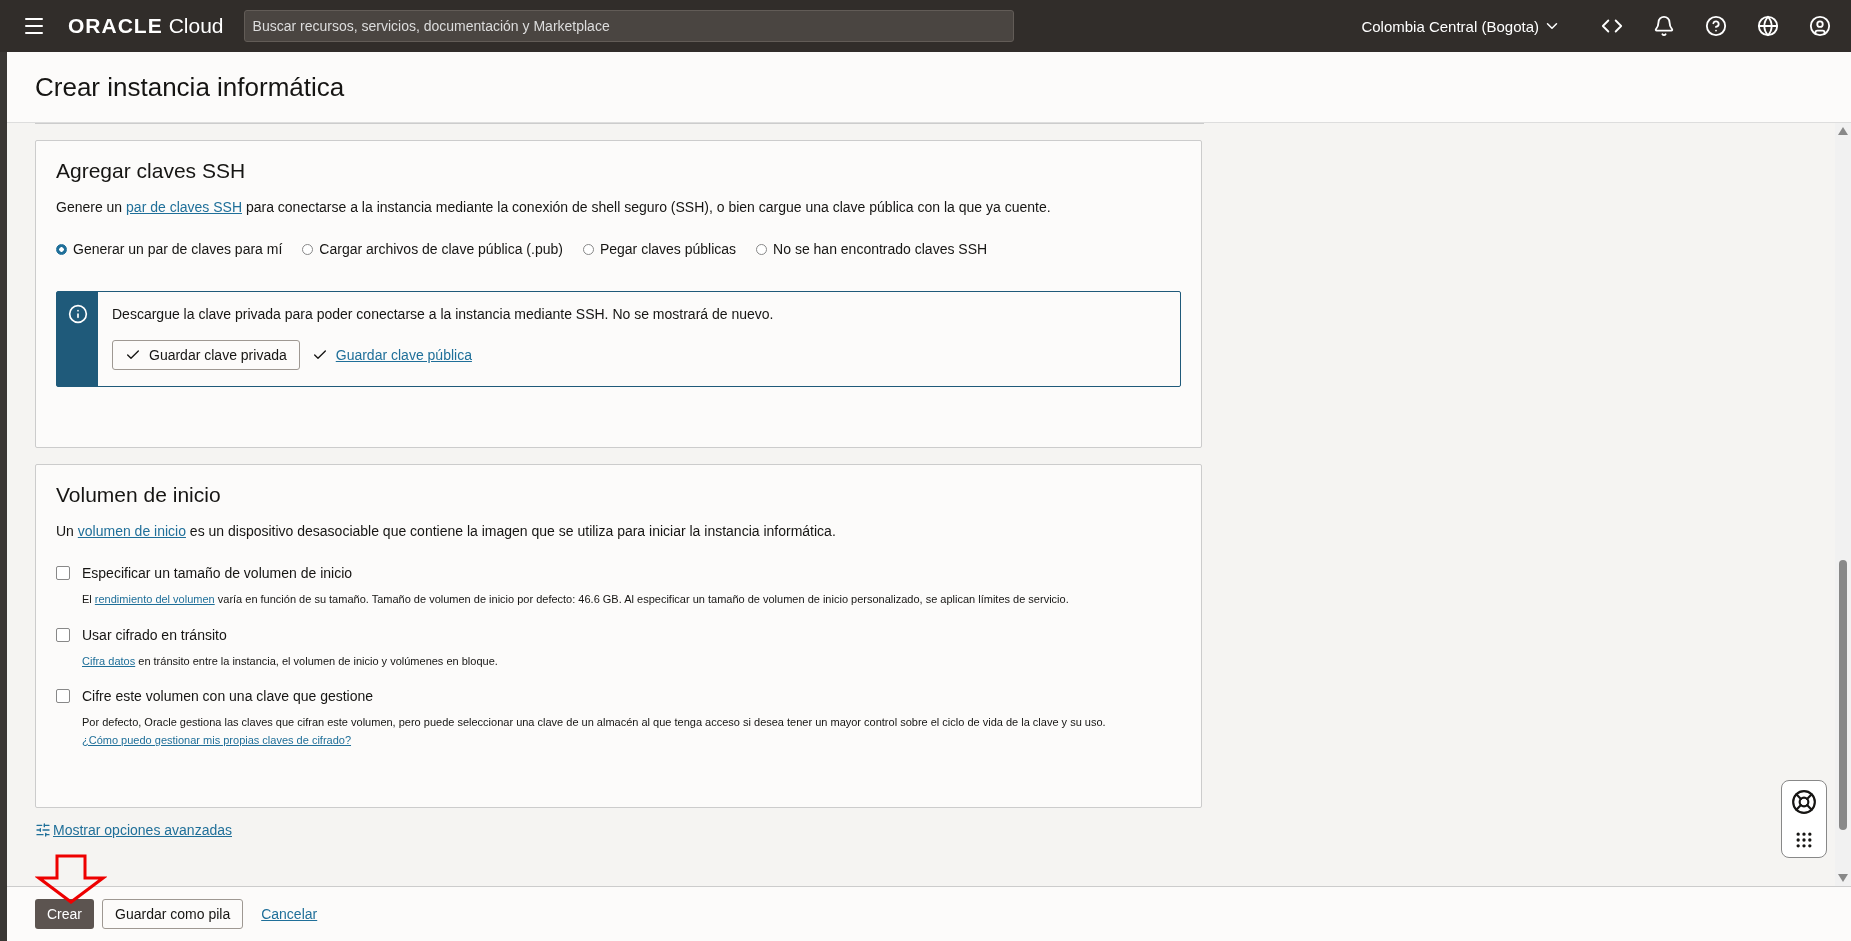 Image resolution: width=1851 pixels, height=941 pixels. I want to click on hint-text: Cifra datos en tránsito entre la instancia, el volumen de inicio y volúmenes en bloque., so click(290, 661).